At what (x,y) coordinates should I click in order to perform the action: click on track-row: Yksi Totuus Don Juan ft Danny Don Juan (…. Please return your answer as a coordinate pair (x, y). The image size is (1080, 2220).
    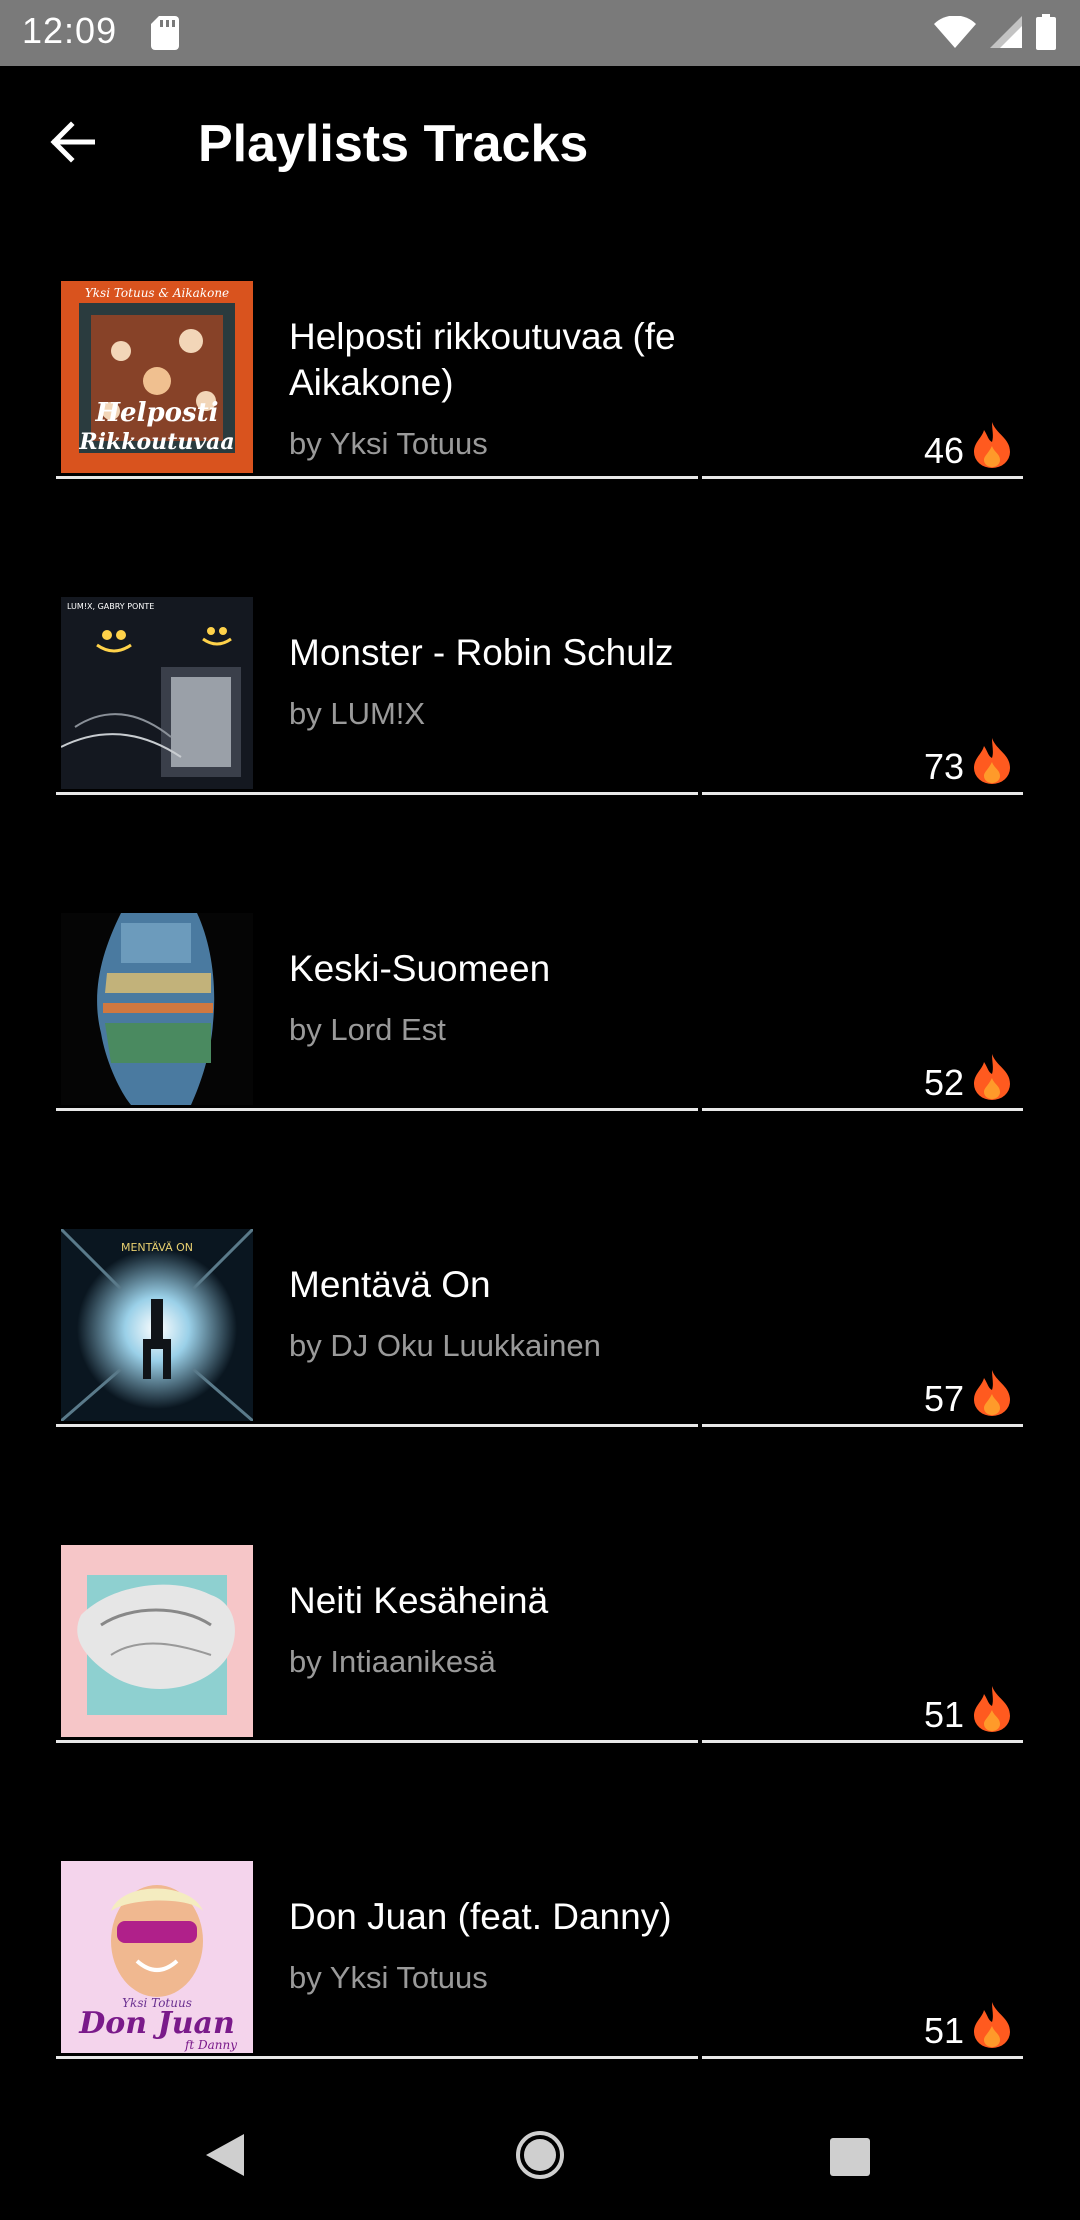
    Looking at the image, I should click on (540, 1964).